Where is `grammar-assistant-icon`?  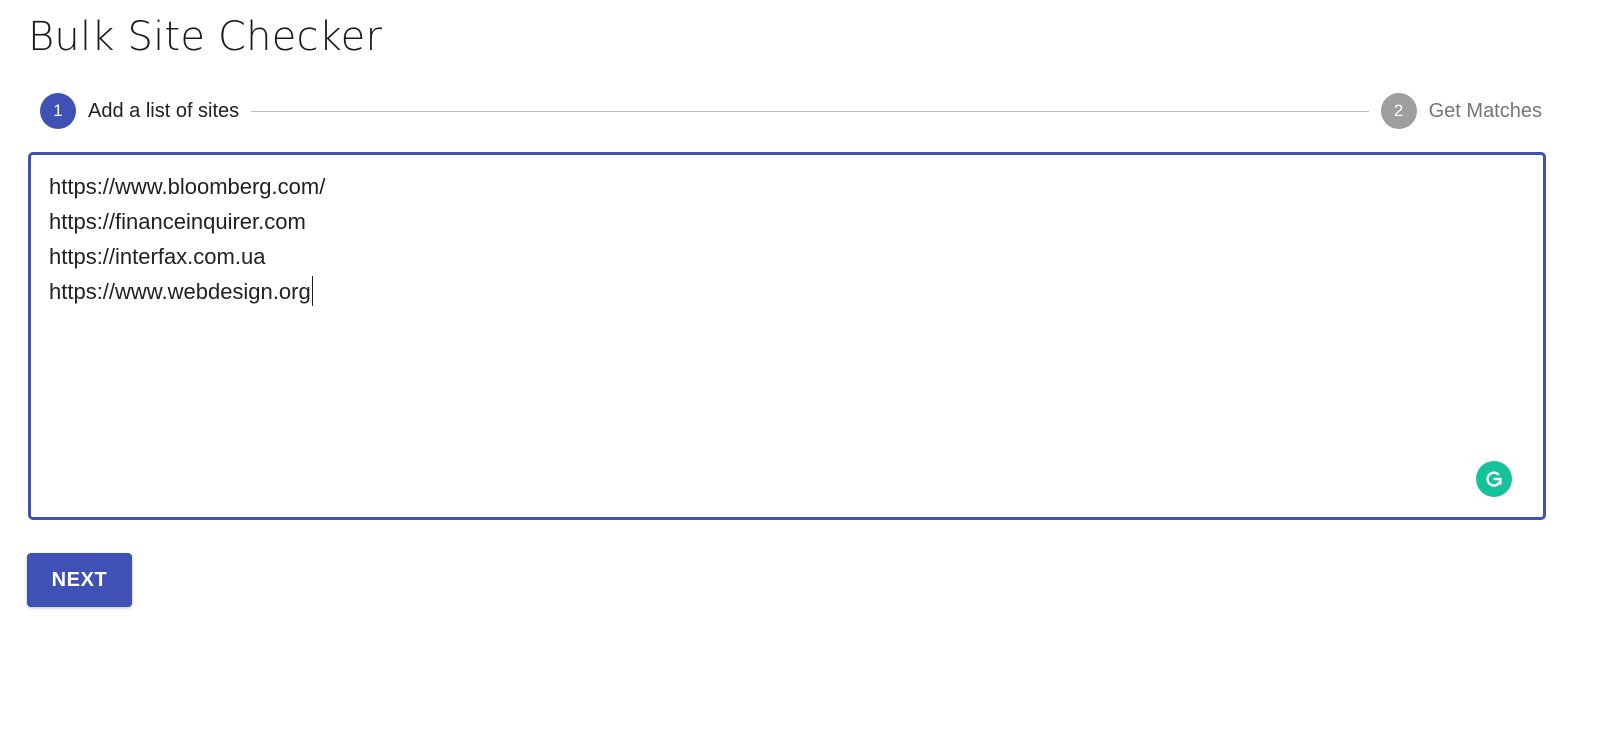
grammar-assistant-icon is located at coordinates (1494, 479).